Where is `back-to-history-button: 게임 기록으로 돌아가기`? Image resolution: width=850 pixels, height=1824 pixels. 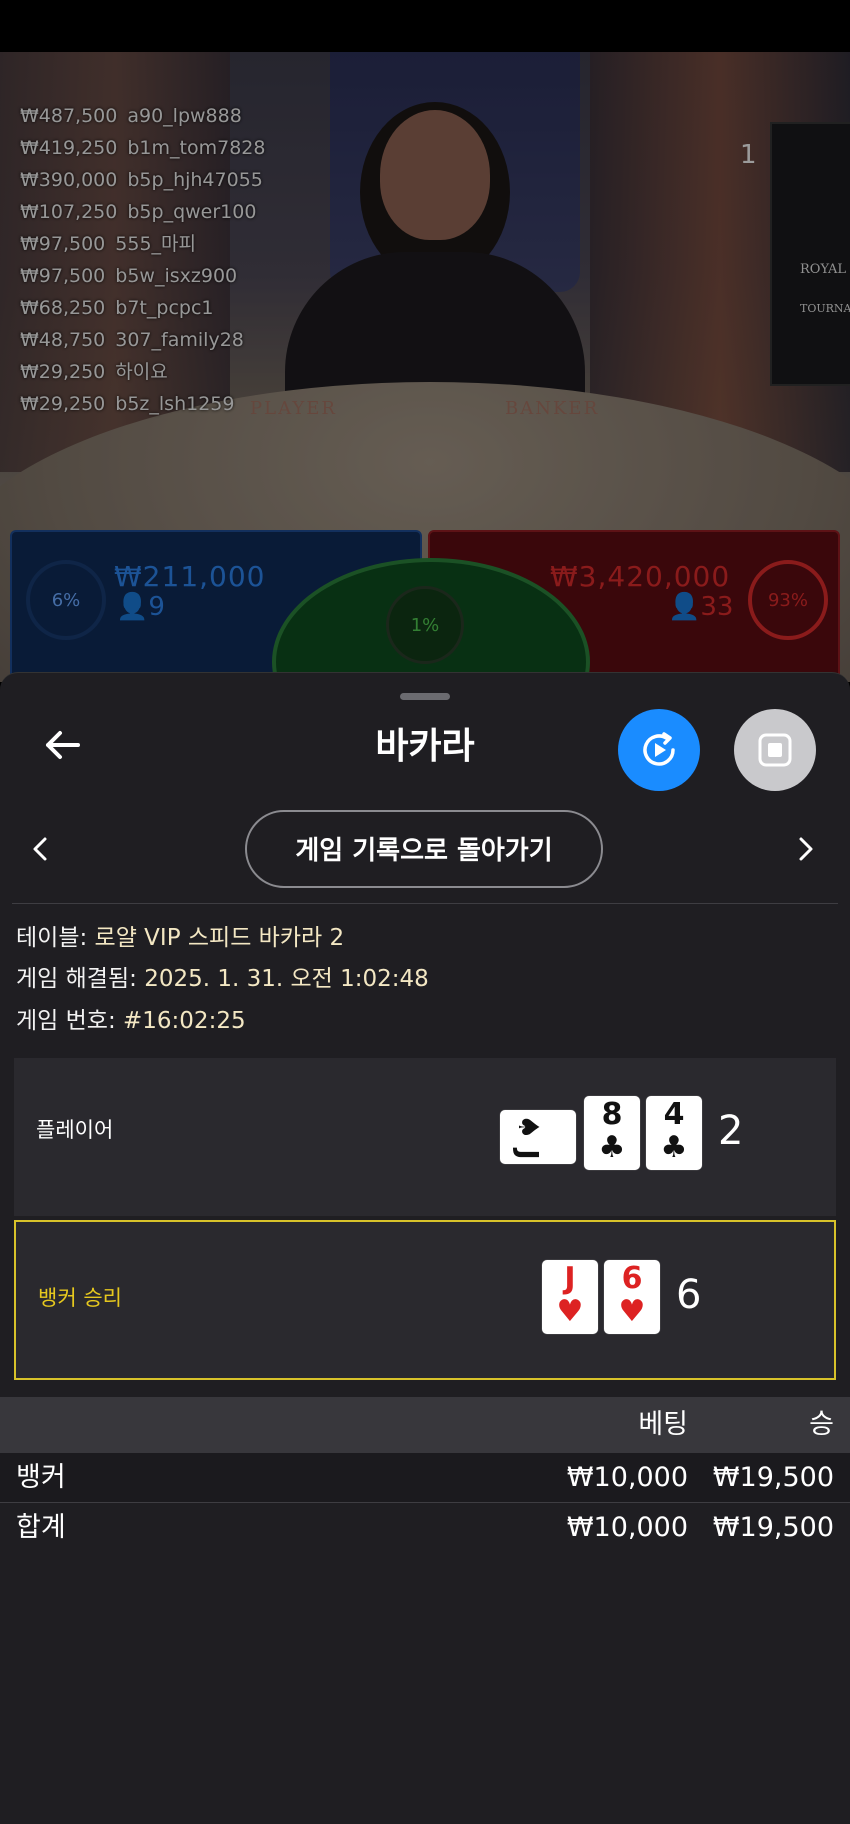
back-to-history-button: 게임 기록으로 돌아가기 is located at coordinates (424, 849).